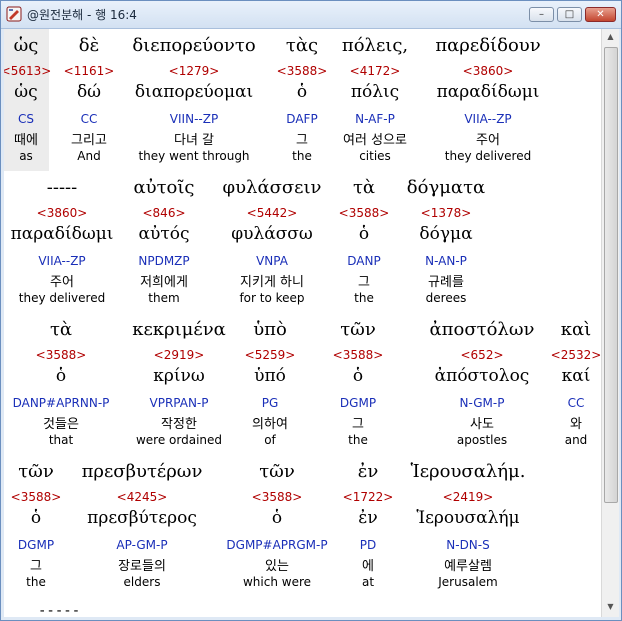 The height and width of the screenshot is (621, 622). I want to click on korean-gloss: 주어, so click(62, 282).